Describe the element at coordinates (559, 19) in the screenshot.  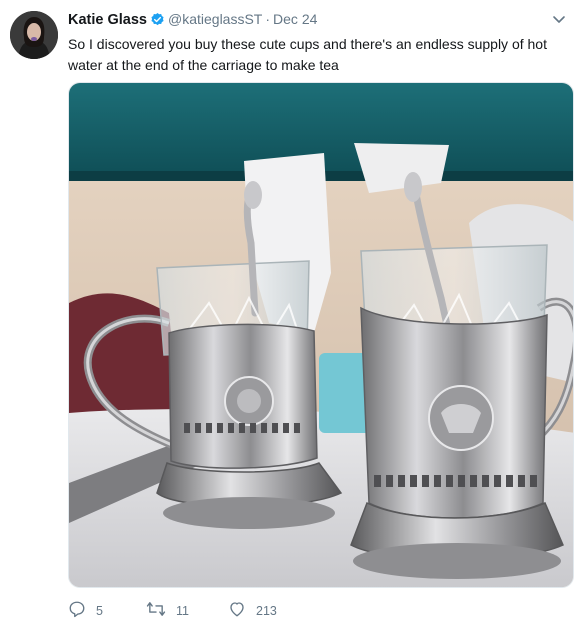
I see `chevron-down-icon` at that location.